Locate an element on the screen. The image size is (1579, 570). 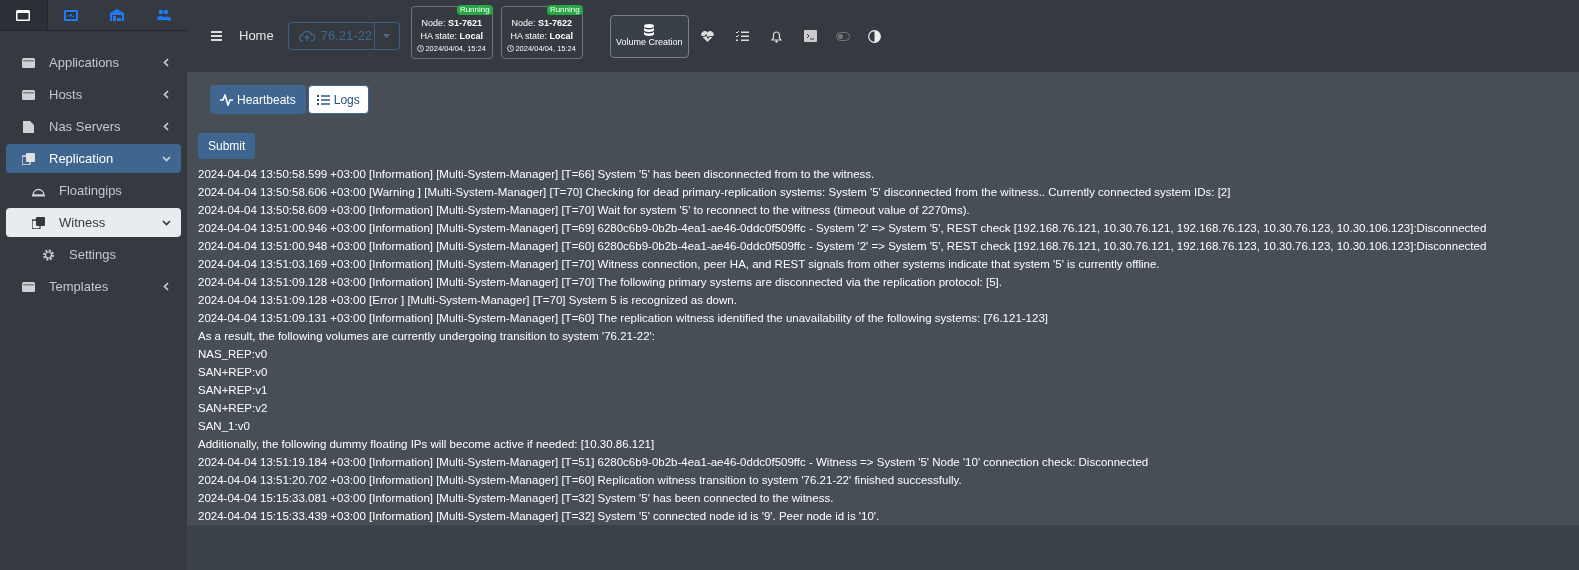
log-line: 2024-04-04 13:50:58.606 +03:00 [Warning ] [Multi-System-Manager] [T=70] Checking for dead primary-replication systems: System '5' disconnected from the witness.. Currently connected system IDs: [2] is located at coordinates (715, 192).